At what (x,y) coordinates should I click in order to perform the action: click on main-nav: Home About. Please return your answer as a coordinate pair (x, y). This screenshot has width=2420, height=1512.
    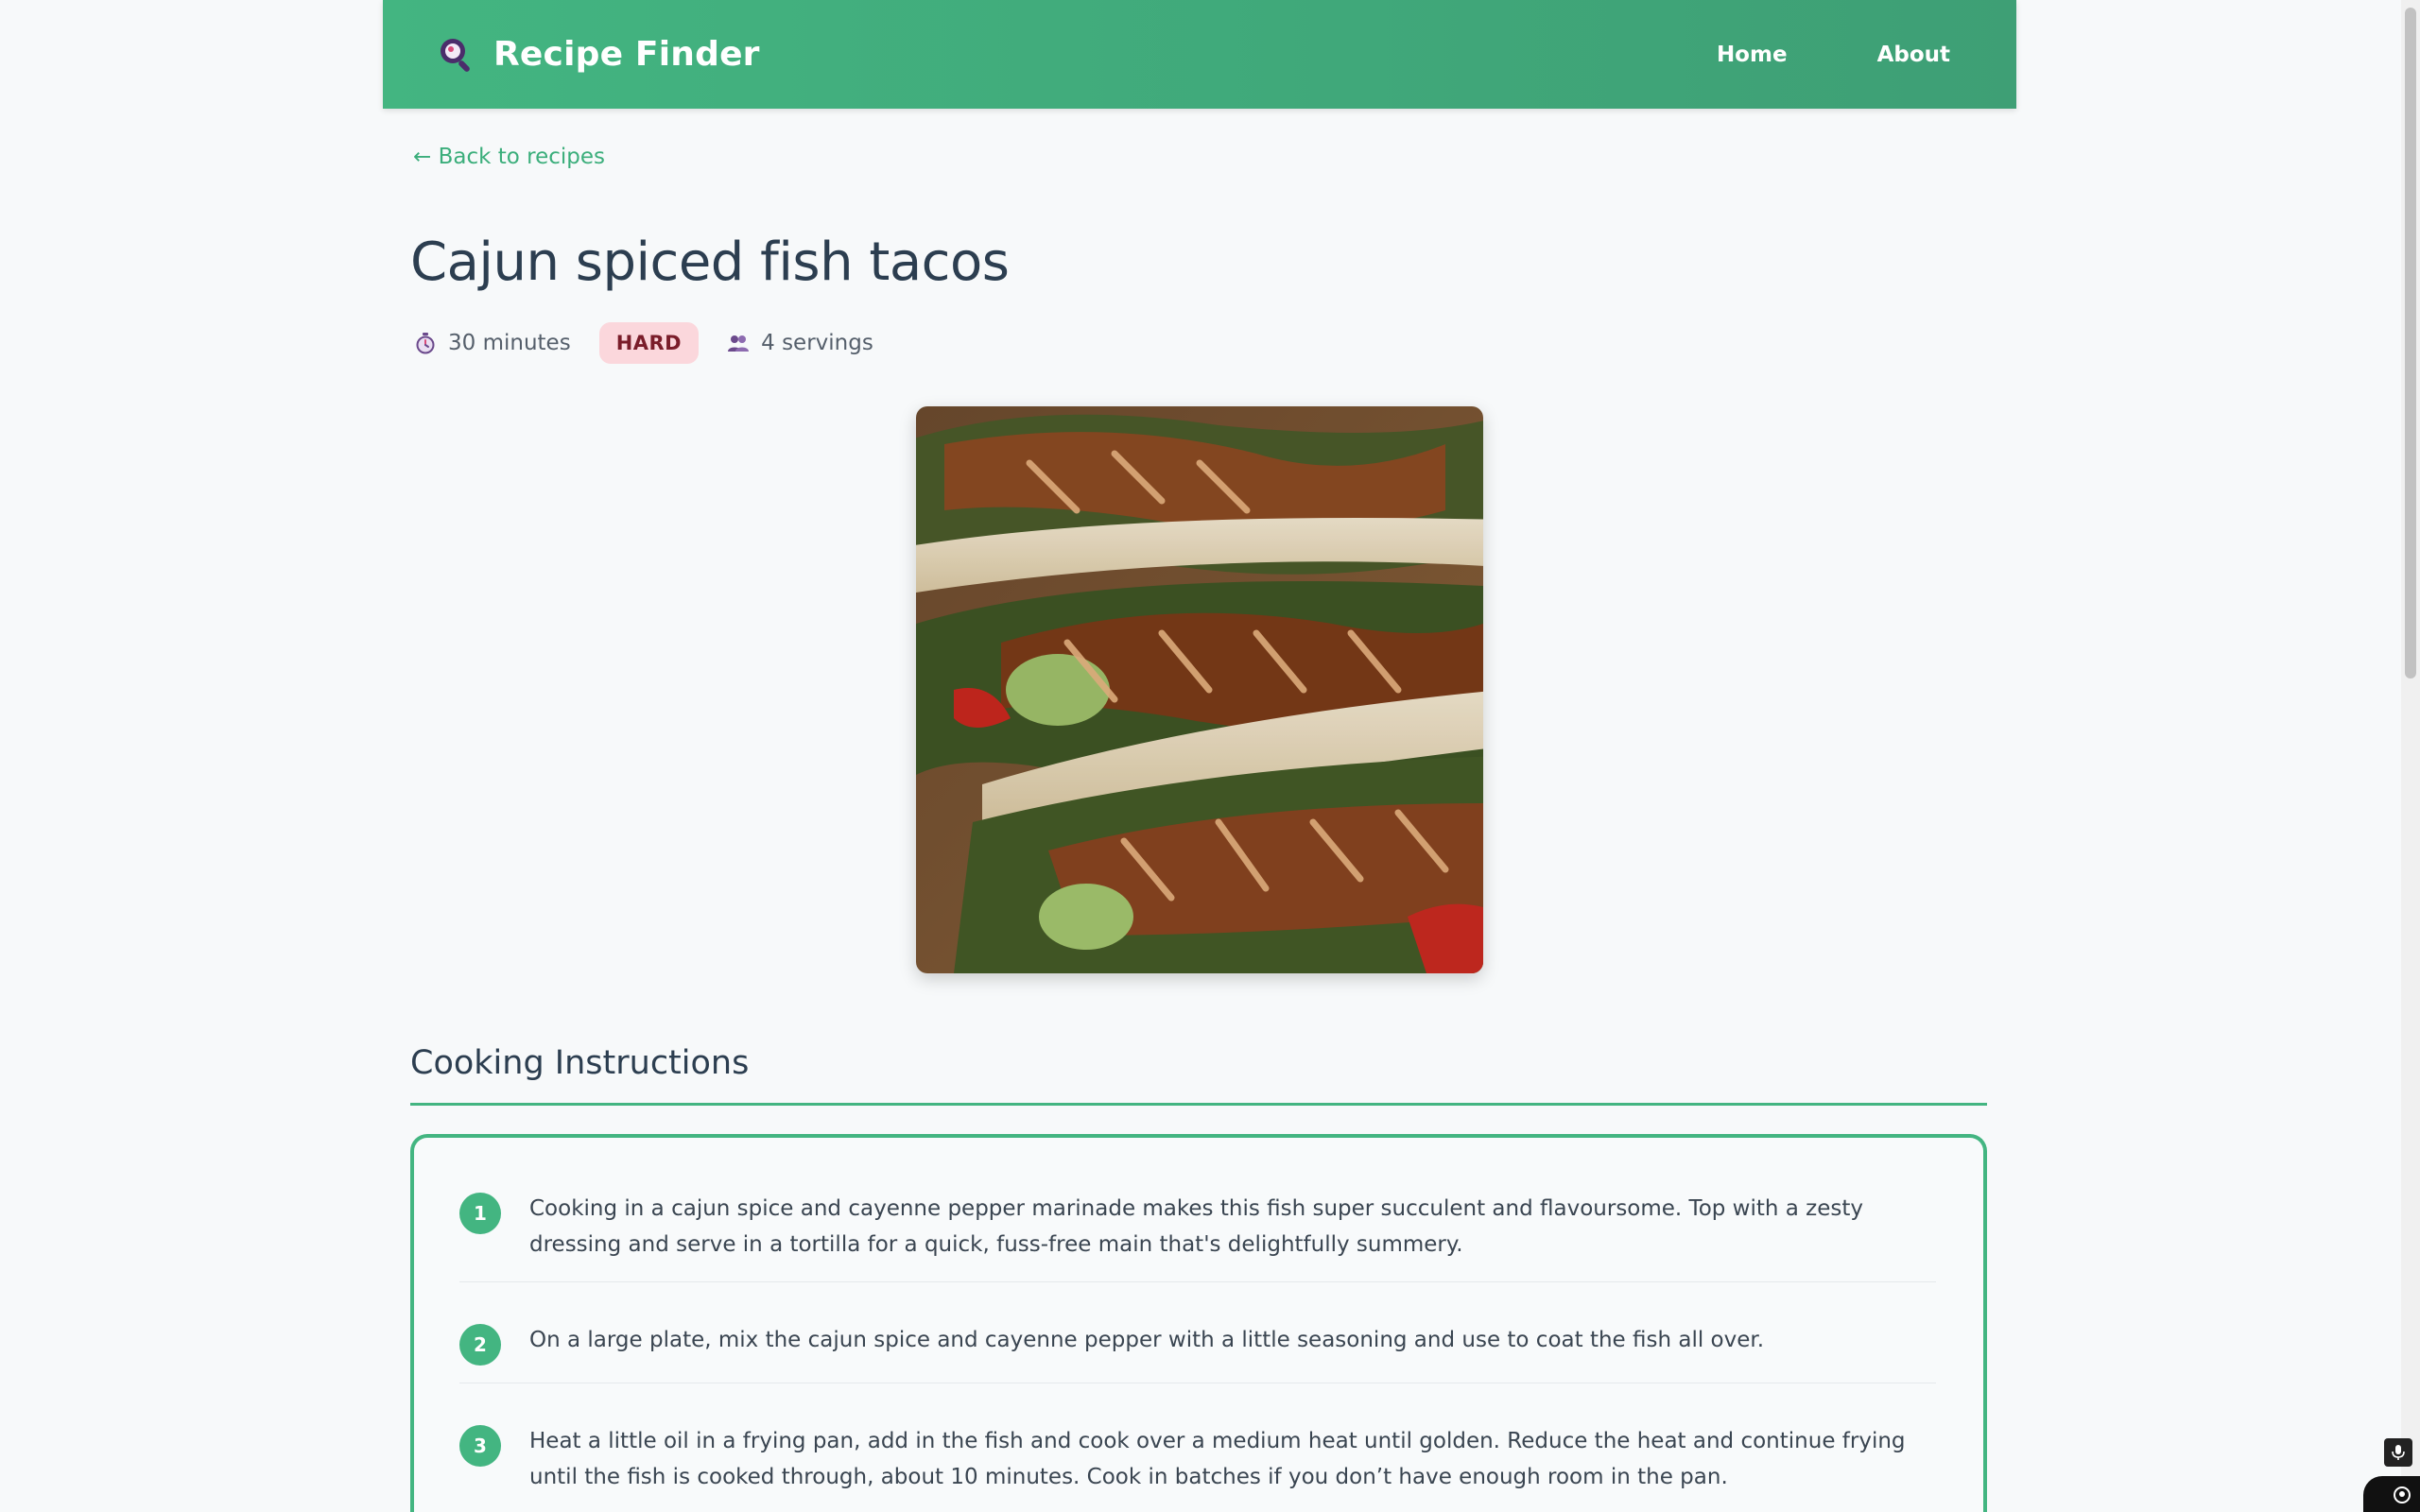
    Looking at the image, I should click on (1833, 55).